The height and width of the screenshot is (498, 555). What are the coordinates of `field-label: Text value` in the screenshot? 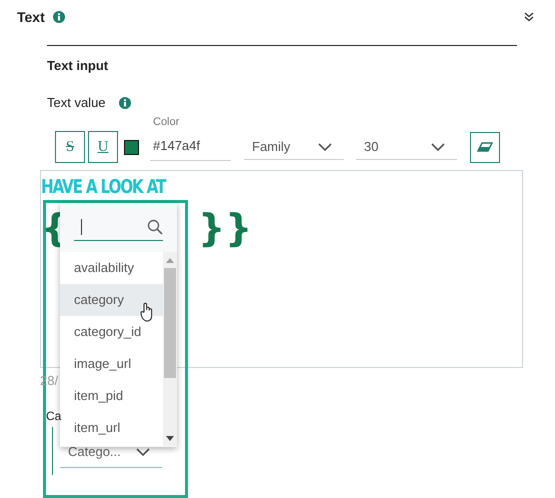 It's located at (76, 102).